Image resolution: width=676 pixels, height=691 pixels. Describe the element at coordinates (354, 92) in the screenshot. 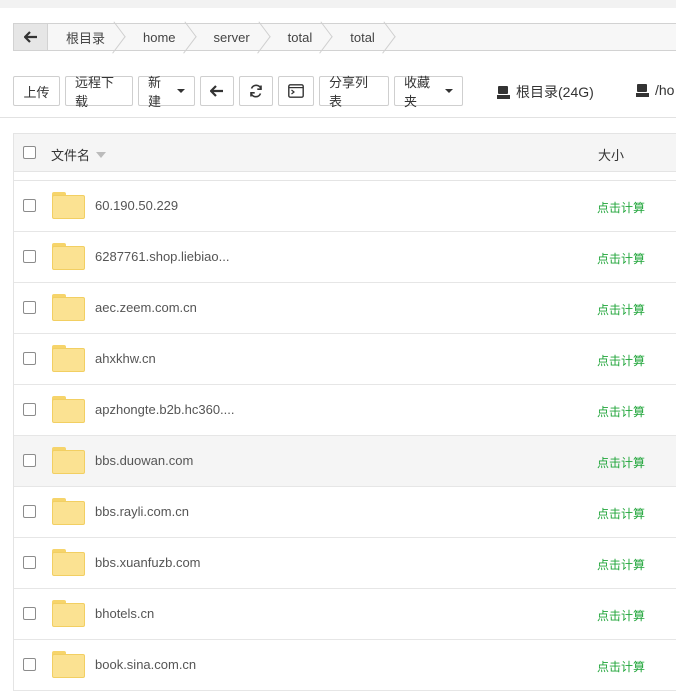

I see `share-list-button: 分享列表` at that location.